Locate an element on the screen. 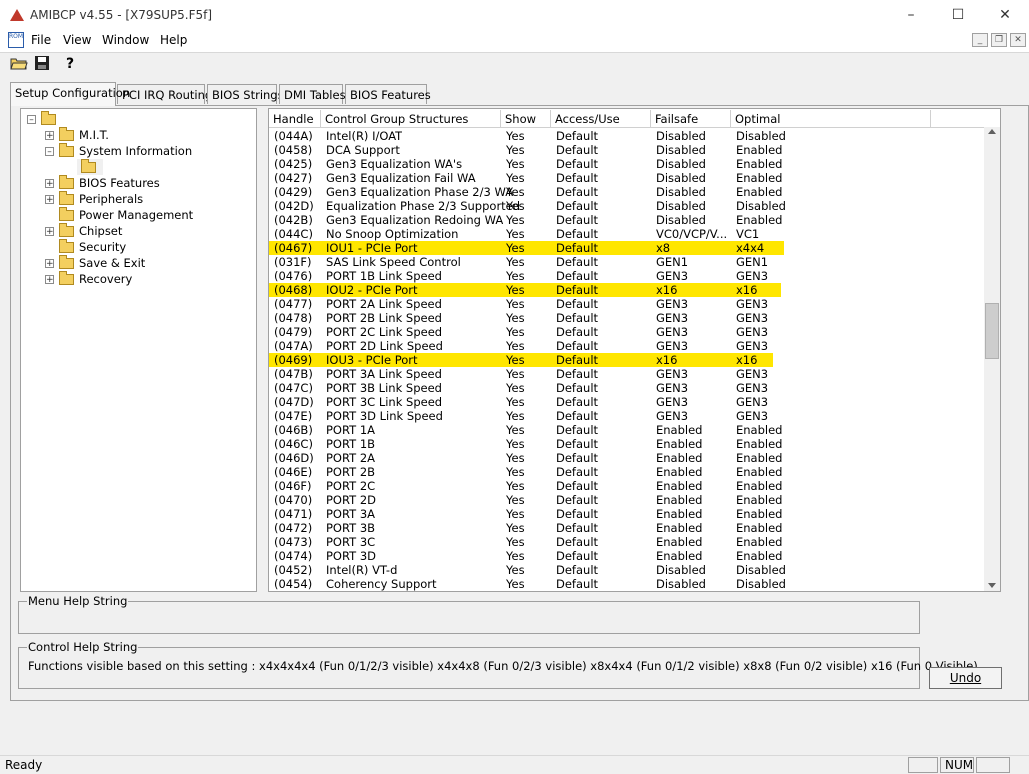 This screenshot has height=774, width=1029. column-header-access: Access/Use is located at coordinates (601, 118).